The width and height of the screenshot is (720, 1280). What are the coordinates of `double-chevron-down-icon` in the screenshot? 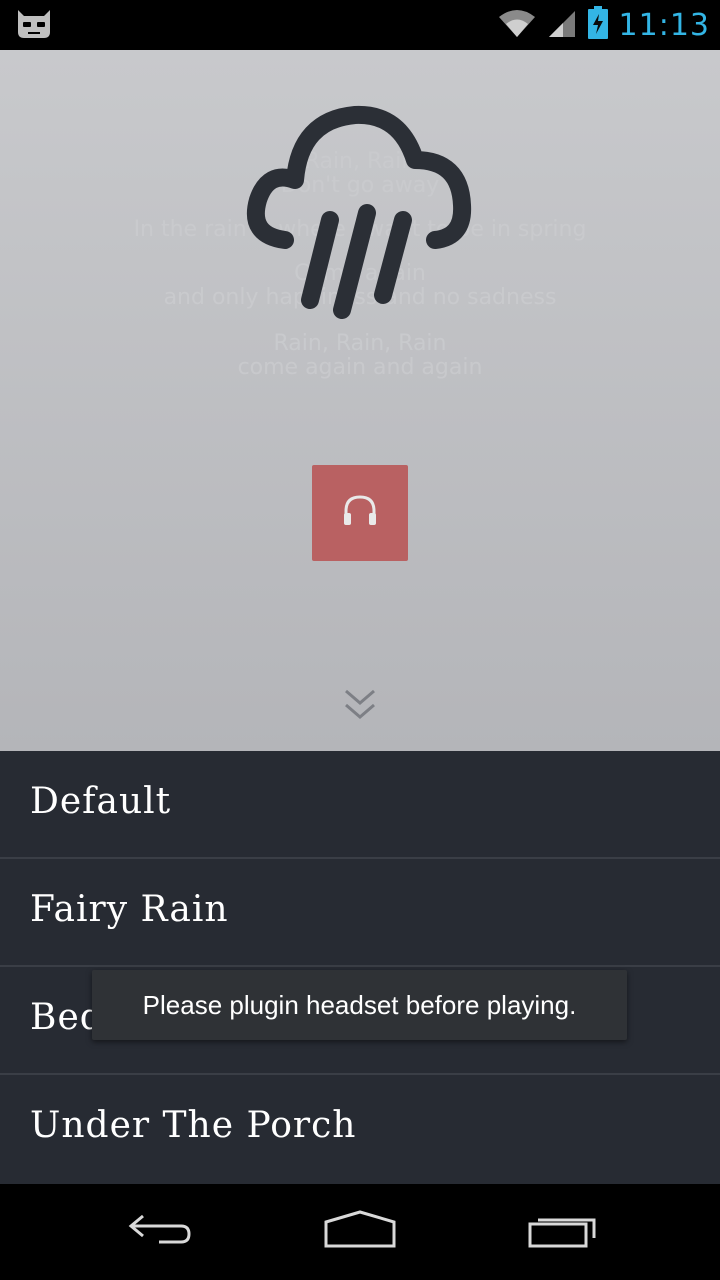 It's located at (360, 705).